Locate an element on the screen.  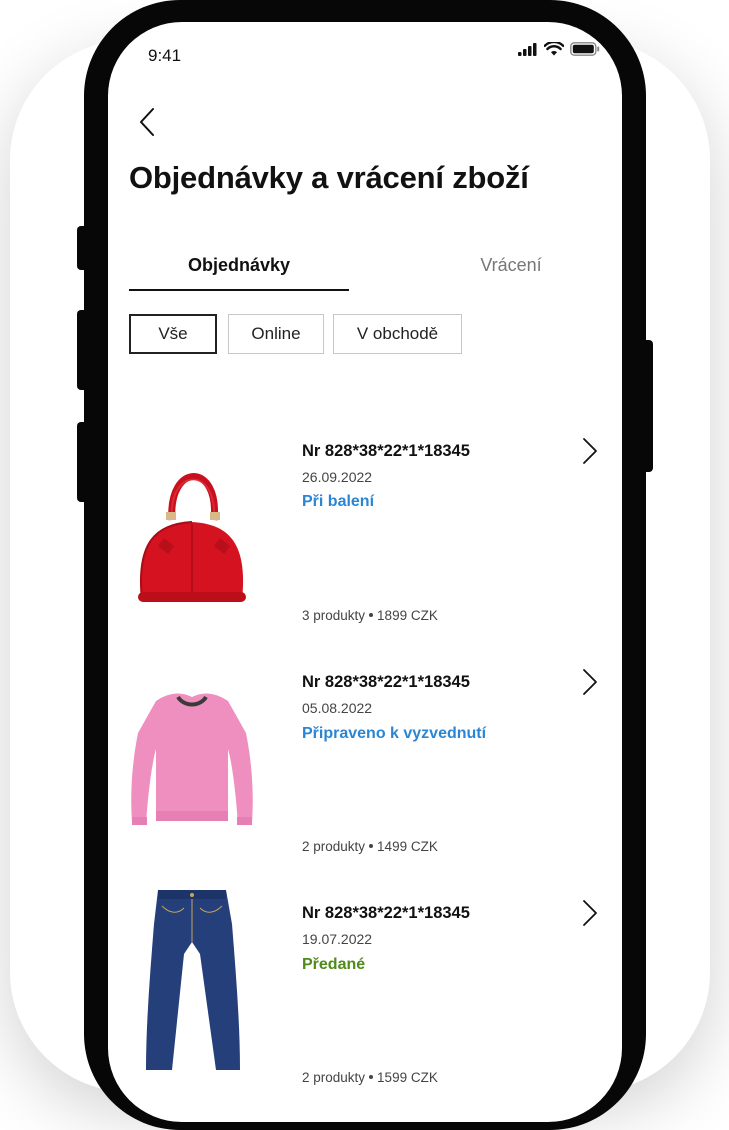
order-summary: 2 produkty 1599 CZK is located at coordinates (370, 1077).